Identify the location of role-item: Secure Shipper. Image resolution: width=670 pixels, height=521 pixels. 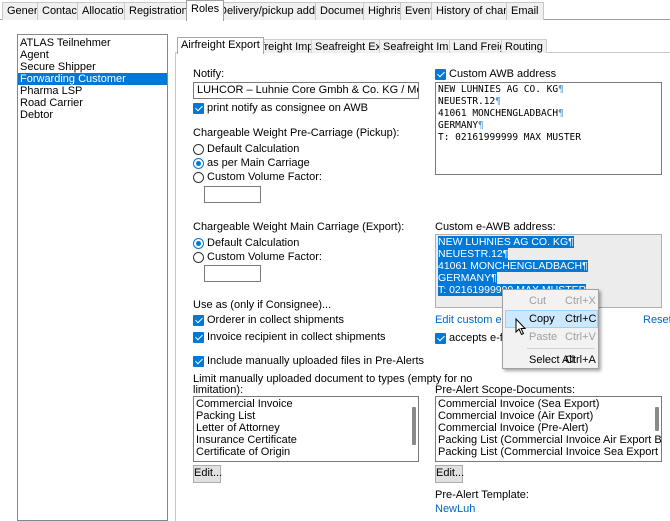
(92, 67).